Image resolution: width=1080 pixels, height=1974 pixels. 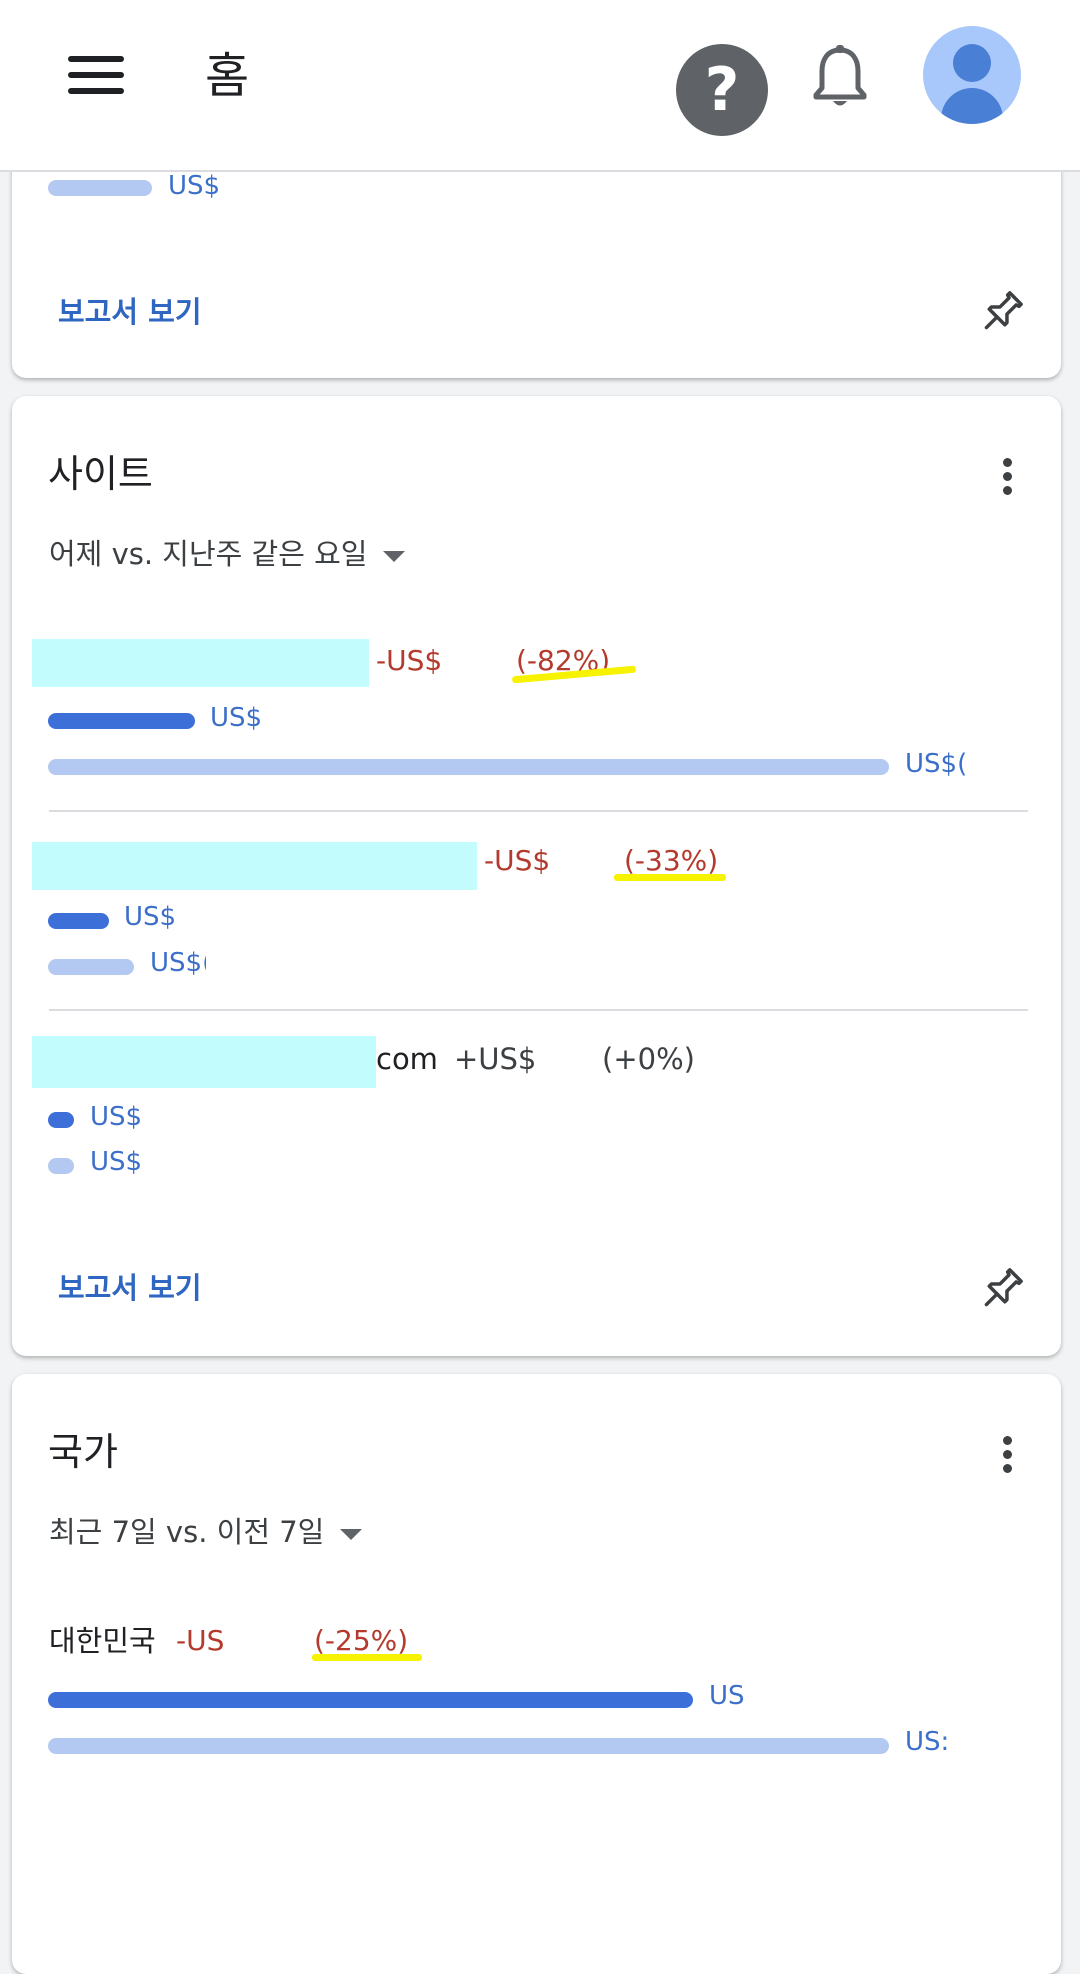 What do you see at coordinates (840, 77) in the screenshot?
I see `bell-icon` at bounding box center [840, 77].